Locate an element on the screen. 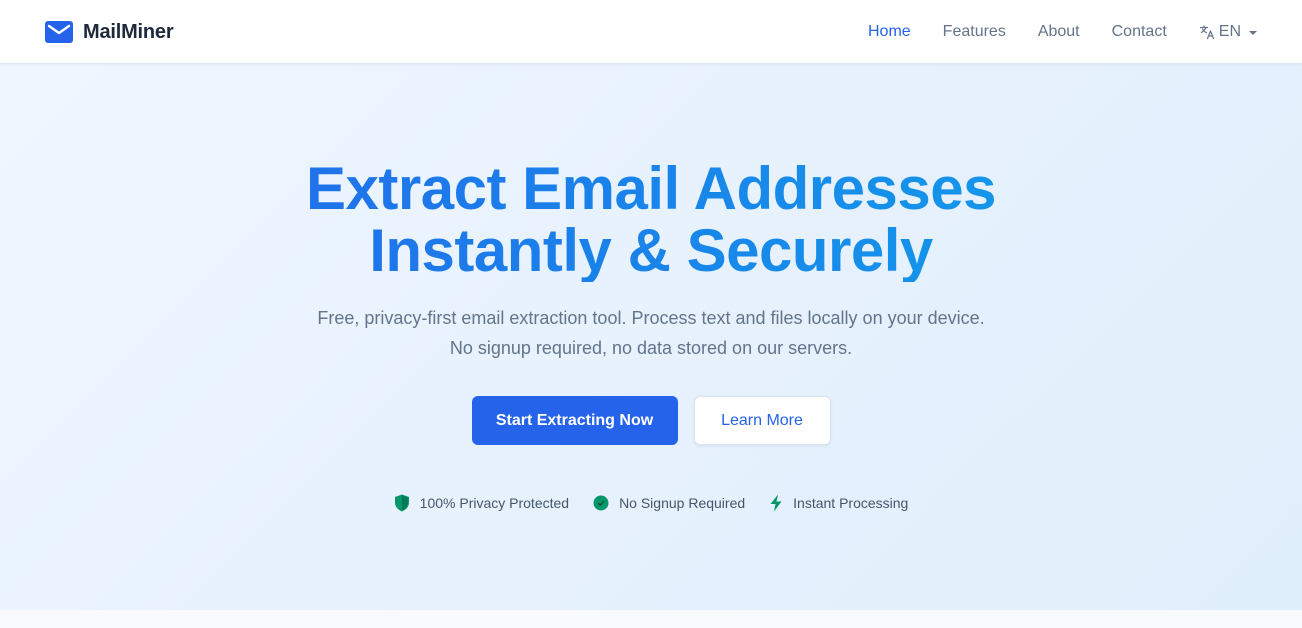 Image resolution: width=1302 pixels, height=628 pixels. nav-menu: Home Features About Contact EN is located at coordinates (1046, 32).